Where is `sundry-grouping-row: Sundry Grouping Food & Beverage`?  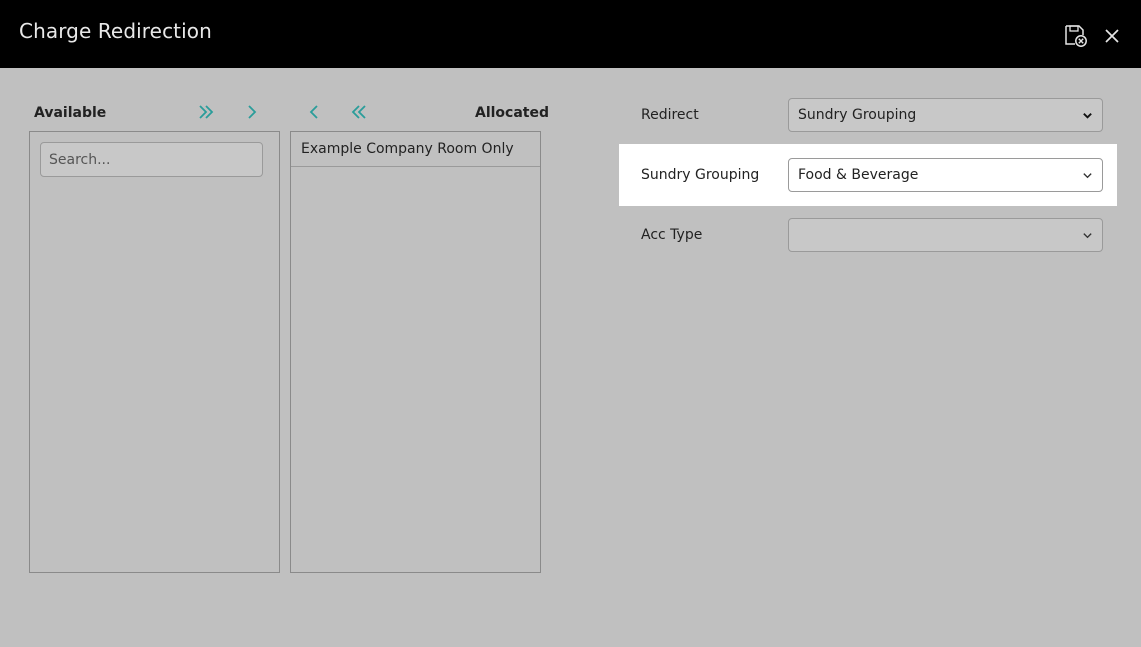 sundry-grouping-row: Sundry Grouping Food & Beverage is located at coordinates (868, 175).